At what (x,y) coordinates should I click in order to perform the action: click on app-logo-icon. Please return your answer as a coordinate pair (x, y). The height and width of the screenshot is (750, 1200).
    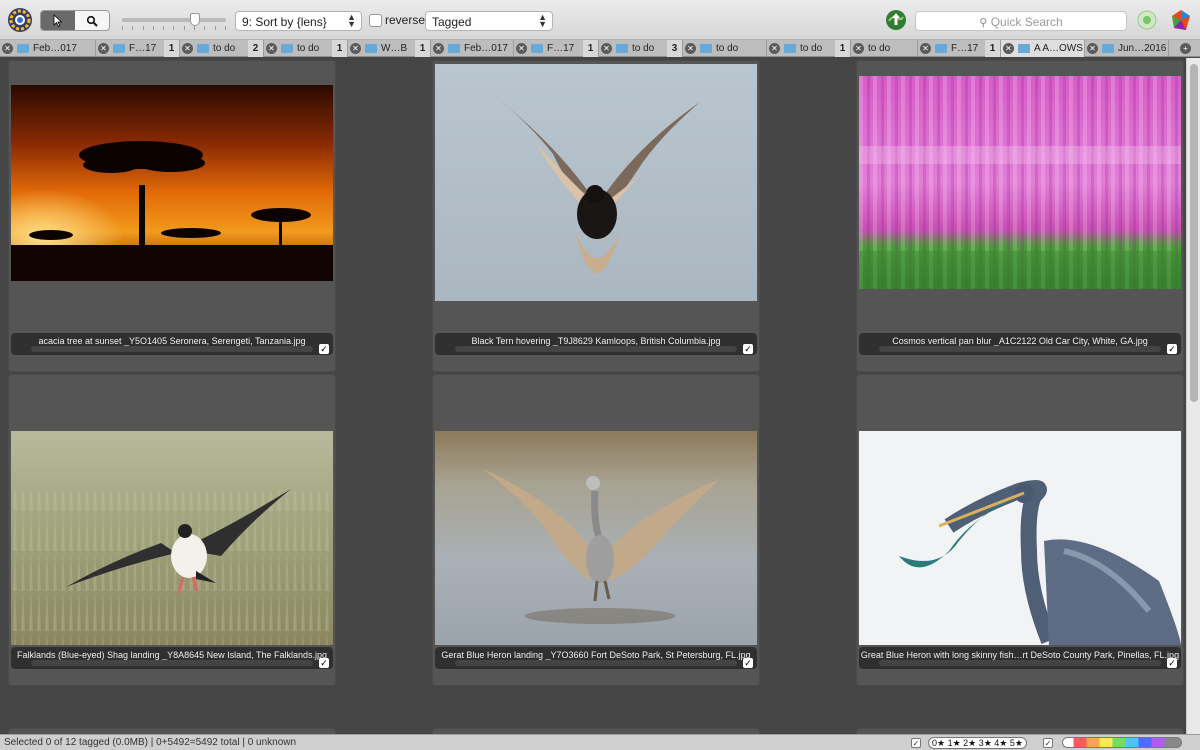
    Looking at the image, I should click on (20, 20).